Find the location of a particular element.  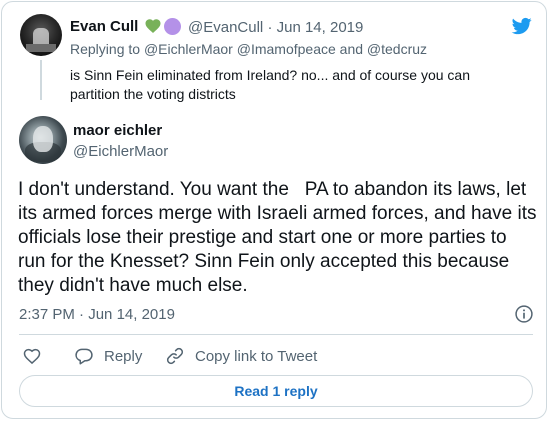

copy-link-label: Copy link to Tweet is located at coordinates (256, 356).